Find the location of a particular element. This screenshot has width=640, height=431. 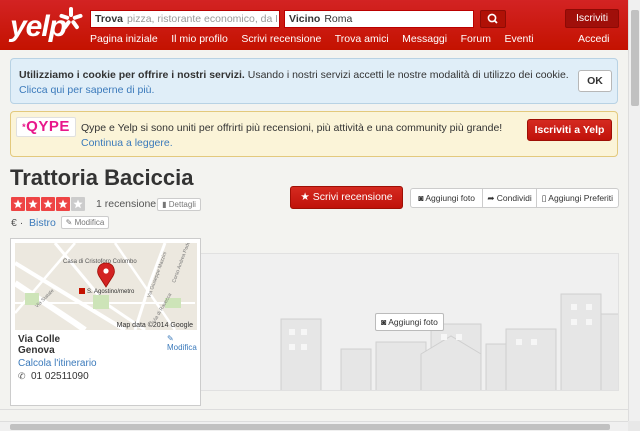

cookie-ok-button: OK is located at coordinates (595, 81).